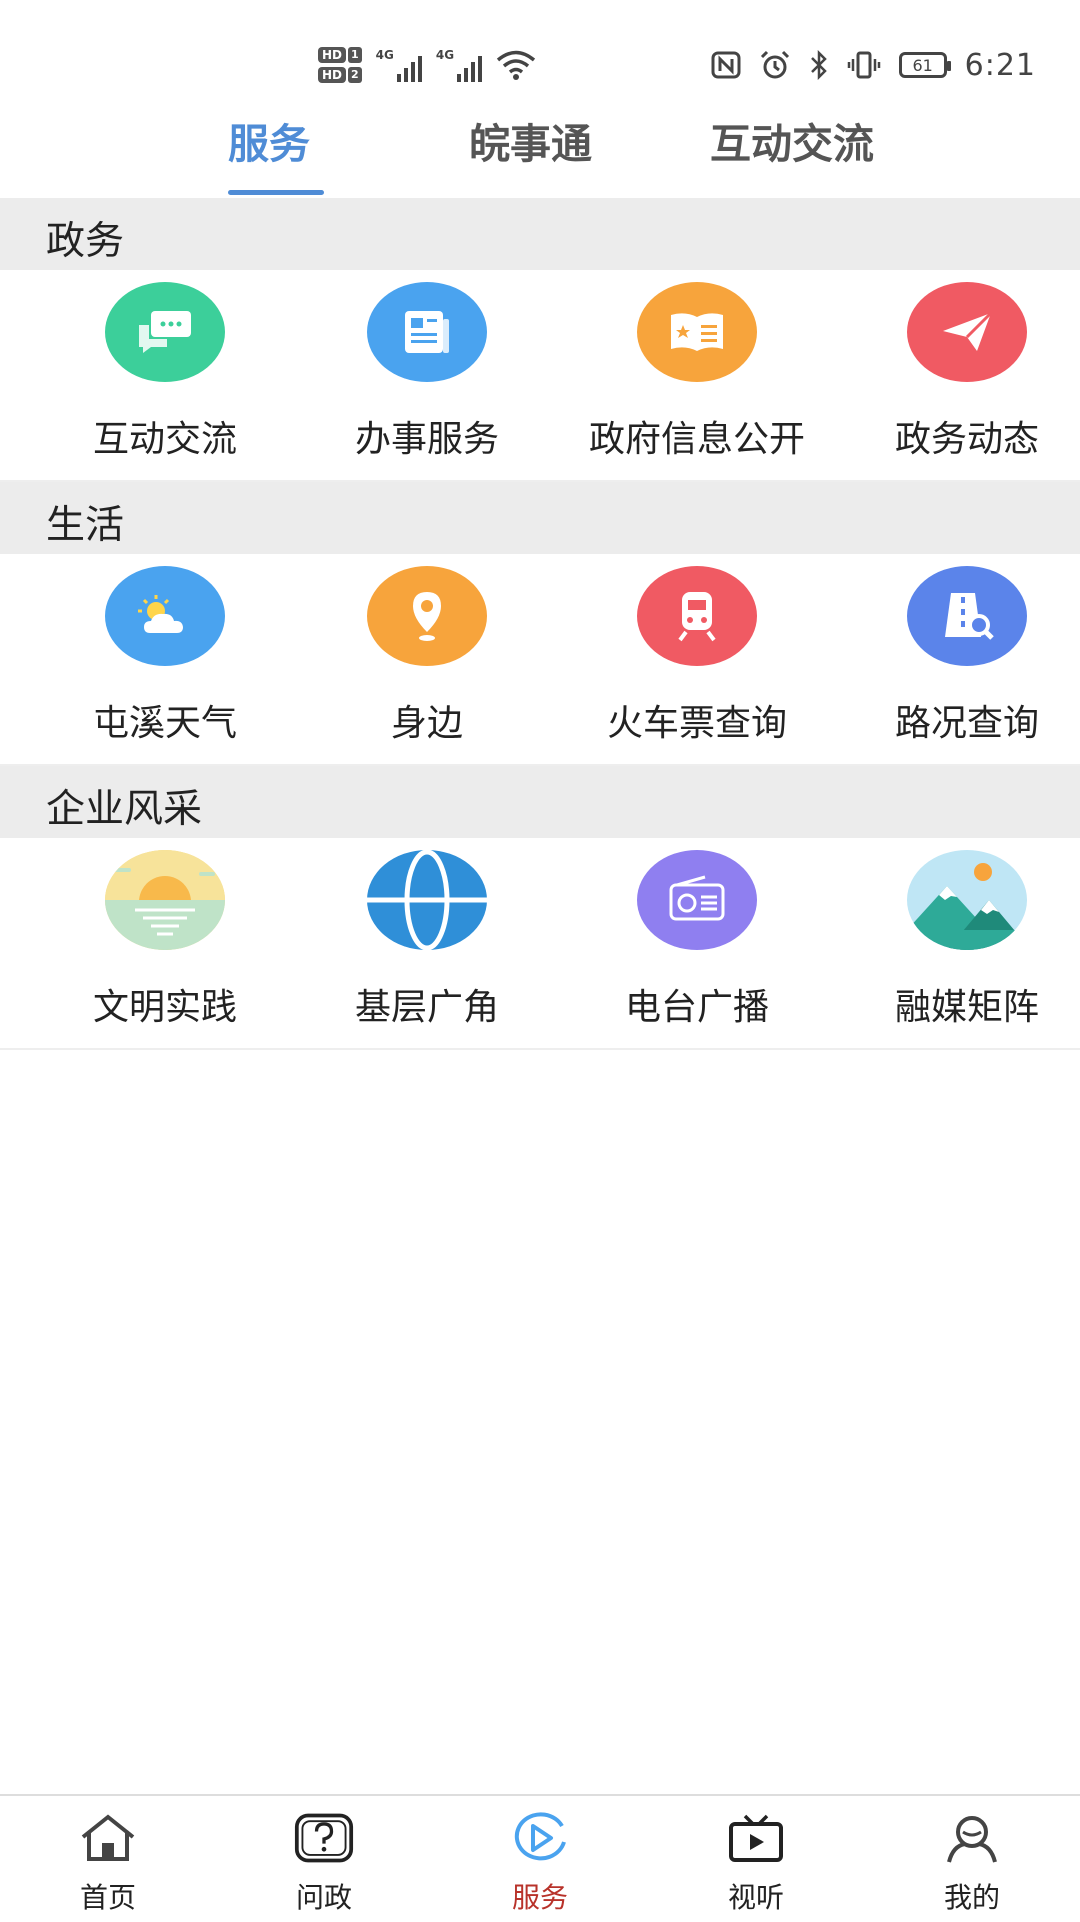 Image resolution: width=1080 pixels, height=1922 pixels. Describe the element at coordinates (1000, 65) in the screenshot. I see `clock: 6:21` at that location.